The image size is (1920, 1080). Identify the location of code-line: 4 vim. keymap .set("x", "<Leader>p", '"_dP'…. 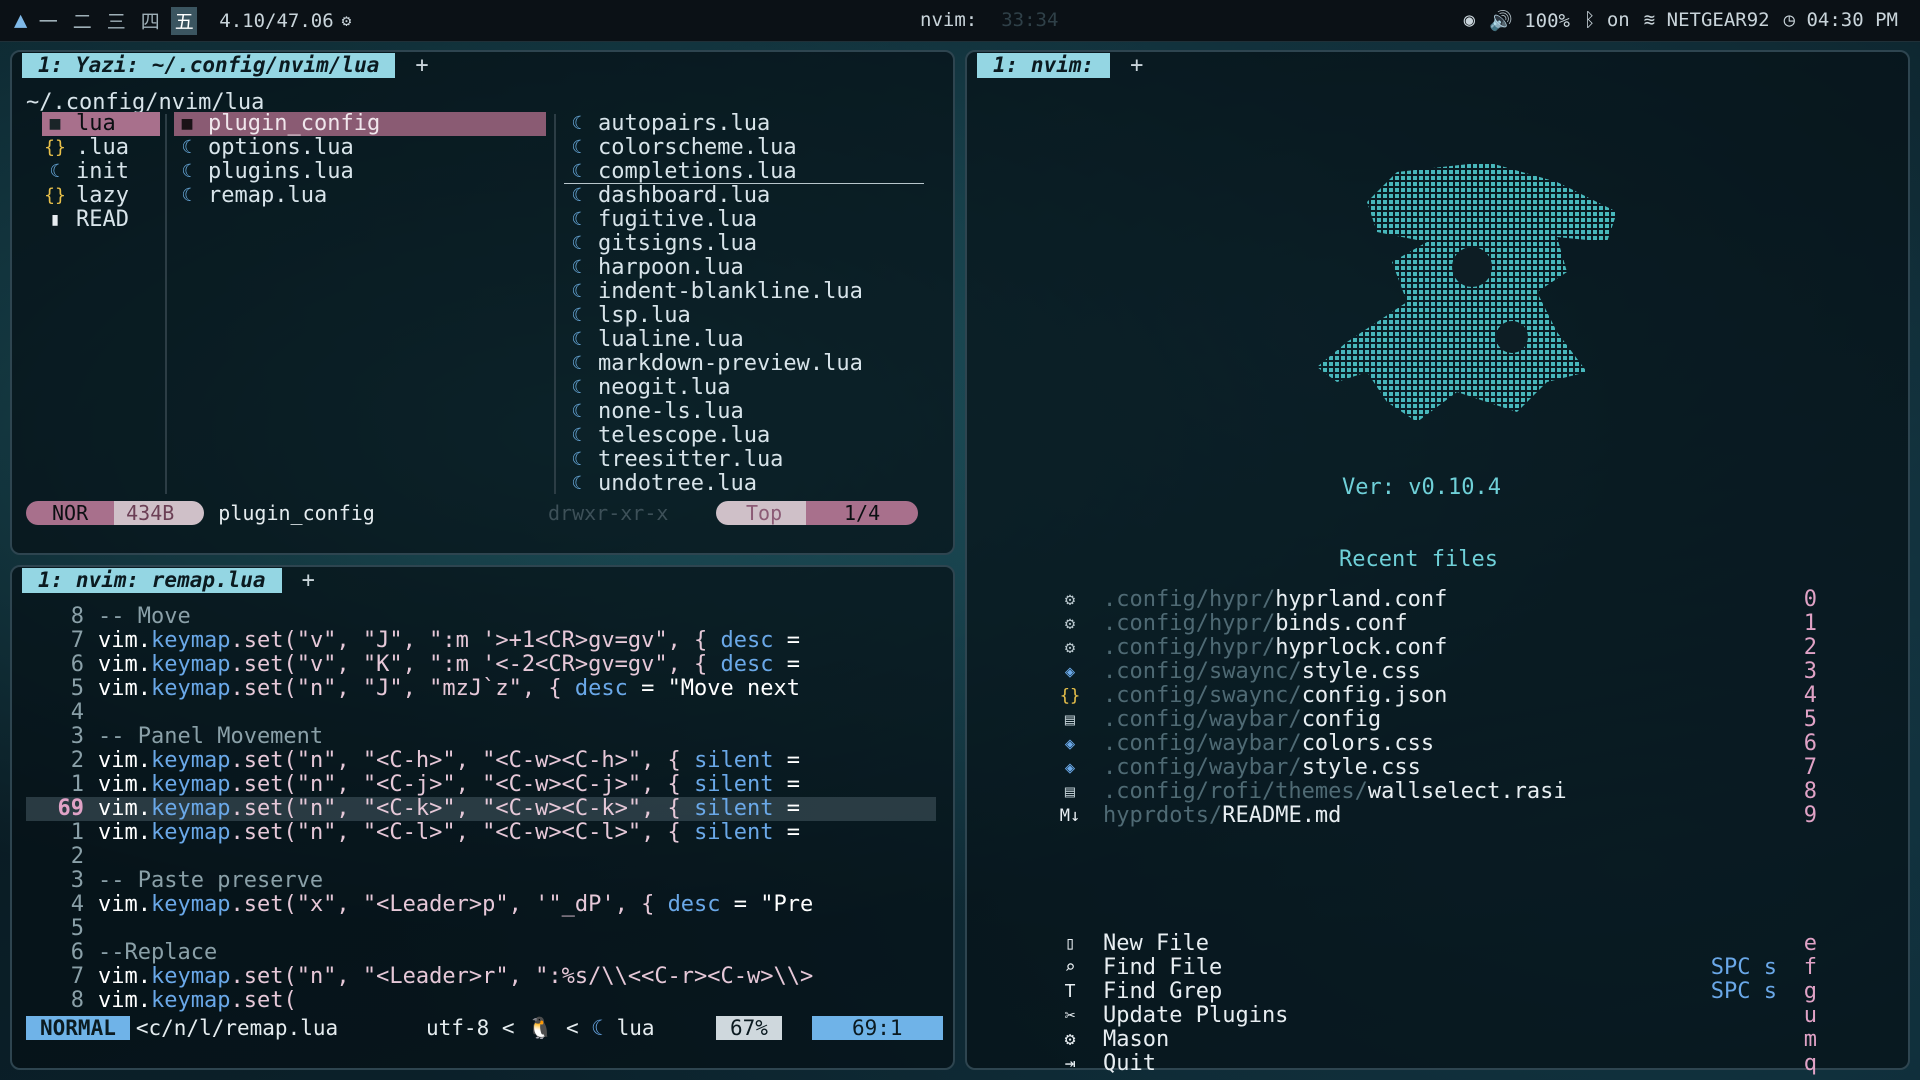
(481, 905).